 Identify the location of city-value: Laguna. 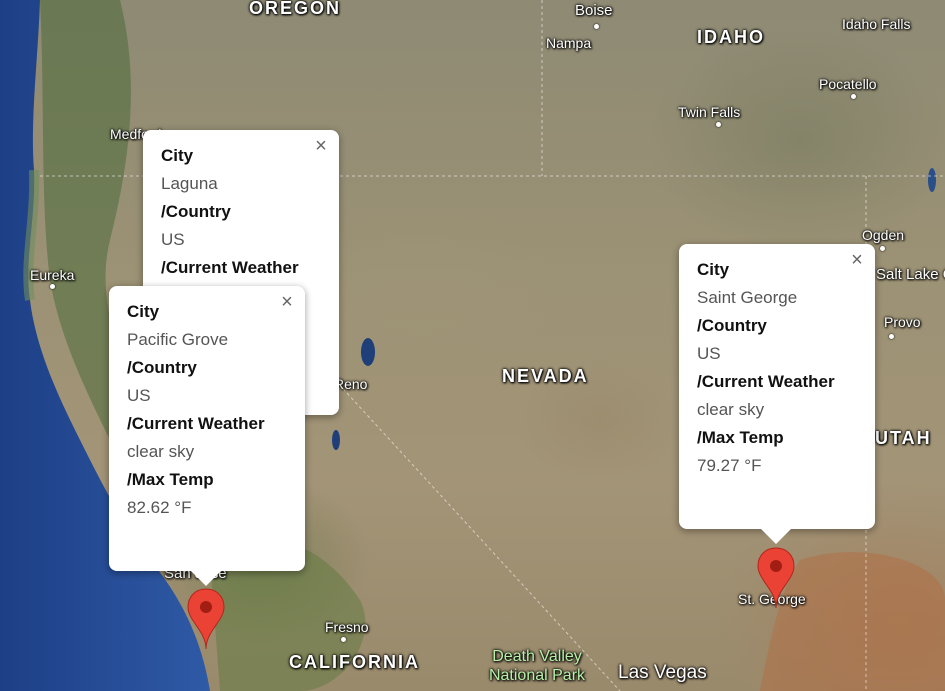
(189, 183).